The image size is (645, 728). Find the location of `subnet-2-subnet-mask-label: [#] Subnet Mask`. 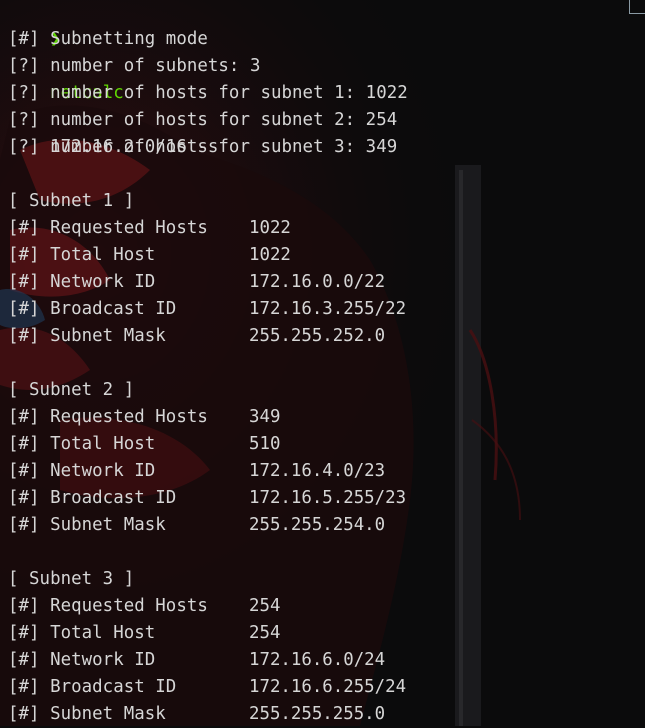

subnet-2-subnet-mask-label: [#] Subnet Mask is located at coordinates (87, 525).